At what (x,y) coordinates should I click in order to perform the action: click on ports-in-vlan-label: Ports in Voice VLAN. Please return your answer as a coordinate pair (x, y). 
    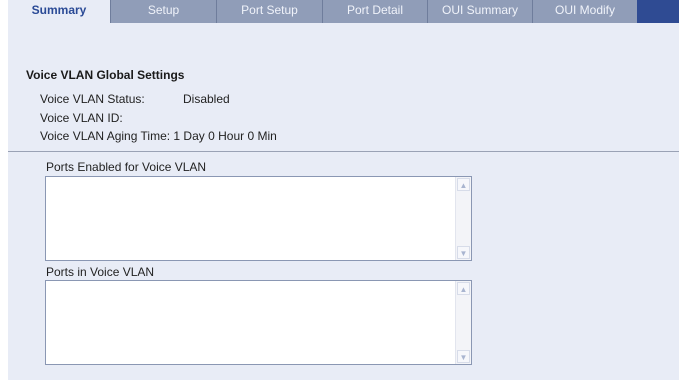
    Looking at the image, I should click on (100, 272).